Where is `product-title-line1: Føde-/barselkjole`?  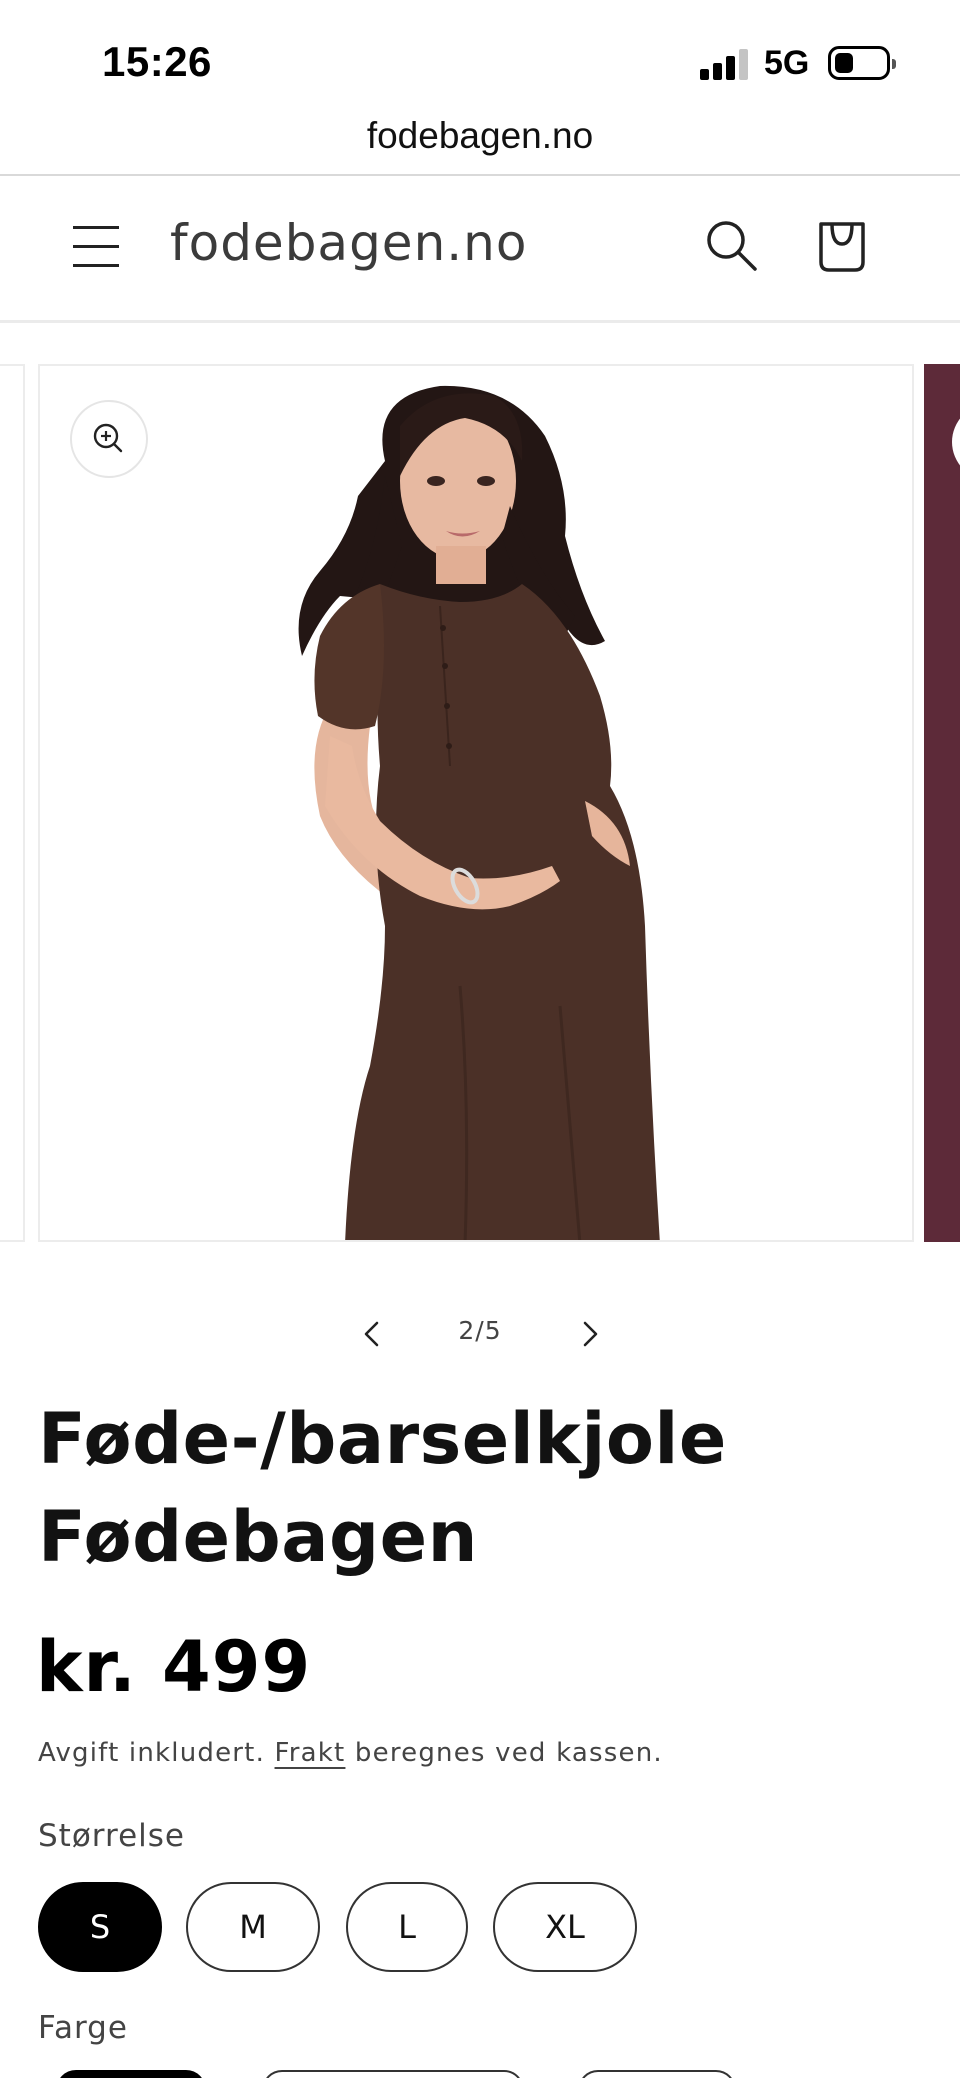
product-title-line1: Føde-/barselkjole is located at coordinates (382, 1439).